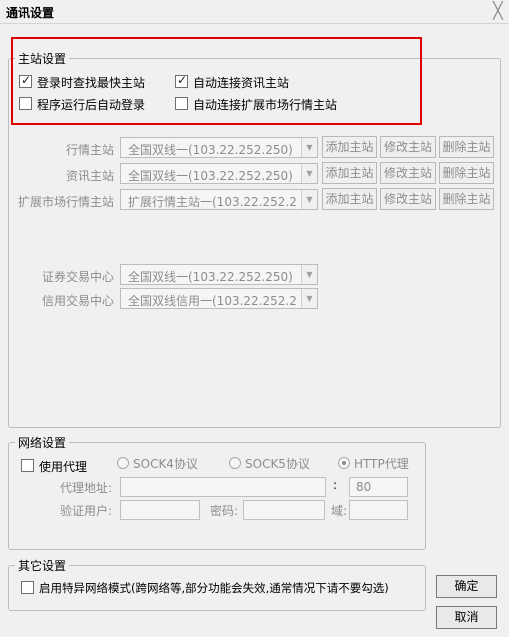 This screenshot has width=509, height=637. I want to click on special-mode-label: 启用特异网络模式(跨网络等,部分功能会失效,通常情况下请不要勾选), so click(214, 588).